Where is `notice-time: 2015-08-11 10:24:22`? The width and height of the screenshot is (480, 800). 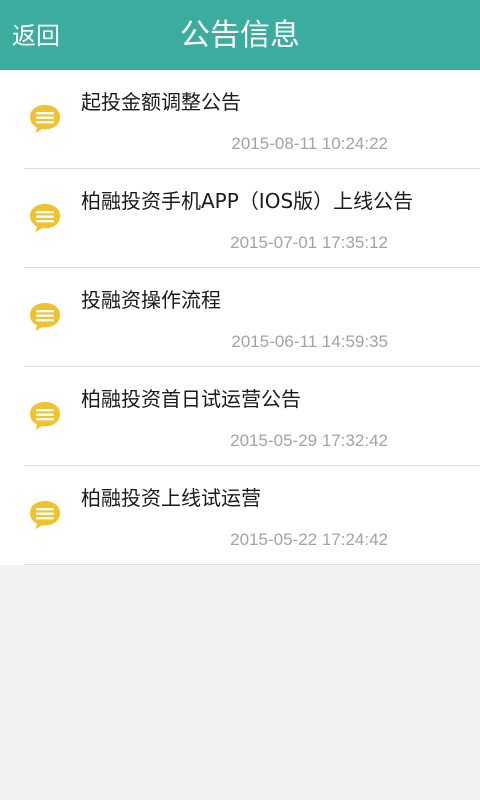
notice-time: 2015-08-11 10:24:22 is located at coordinates (309, 143).